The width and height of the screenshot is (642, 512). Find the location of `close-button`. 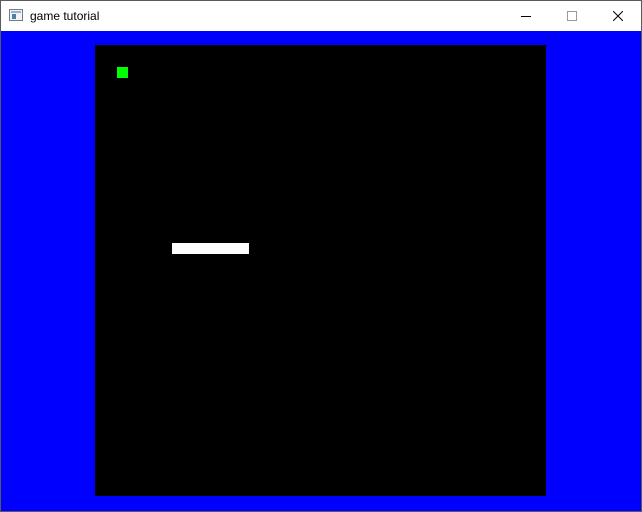

close-button is located at coordinates (618, 16).